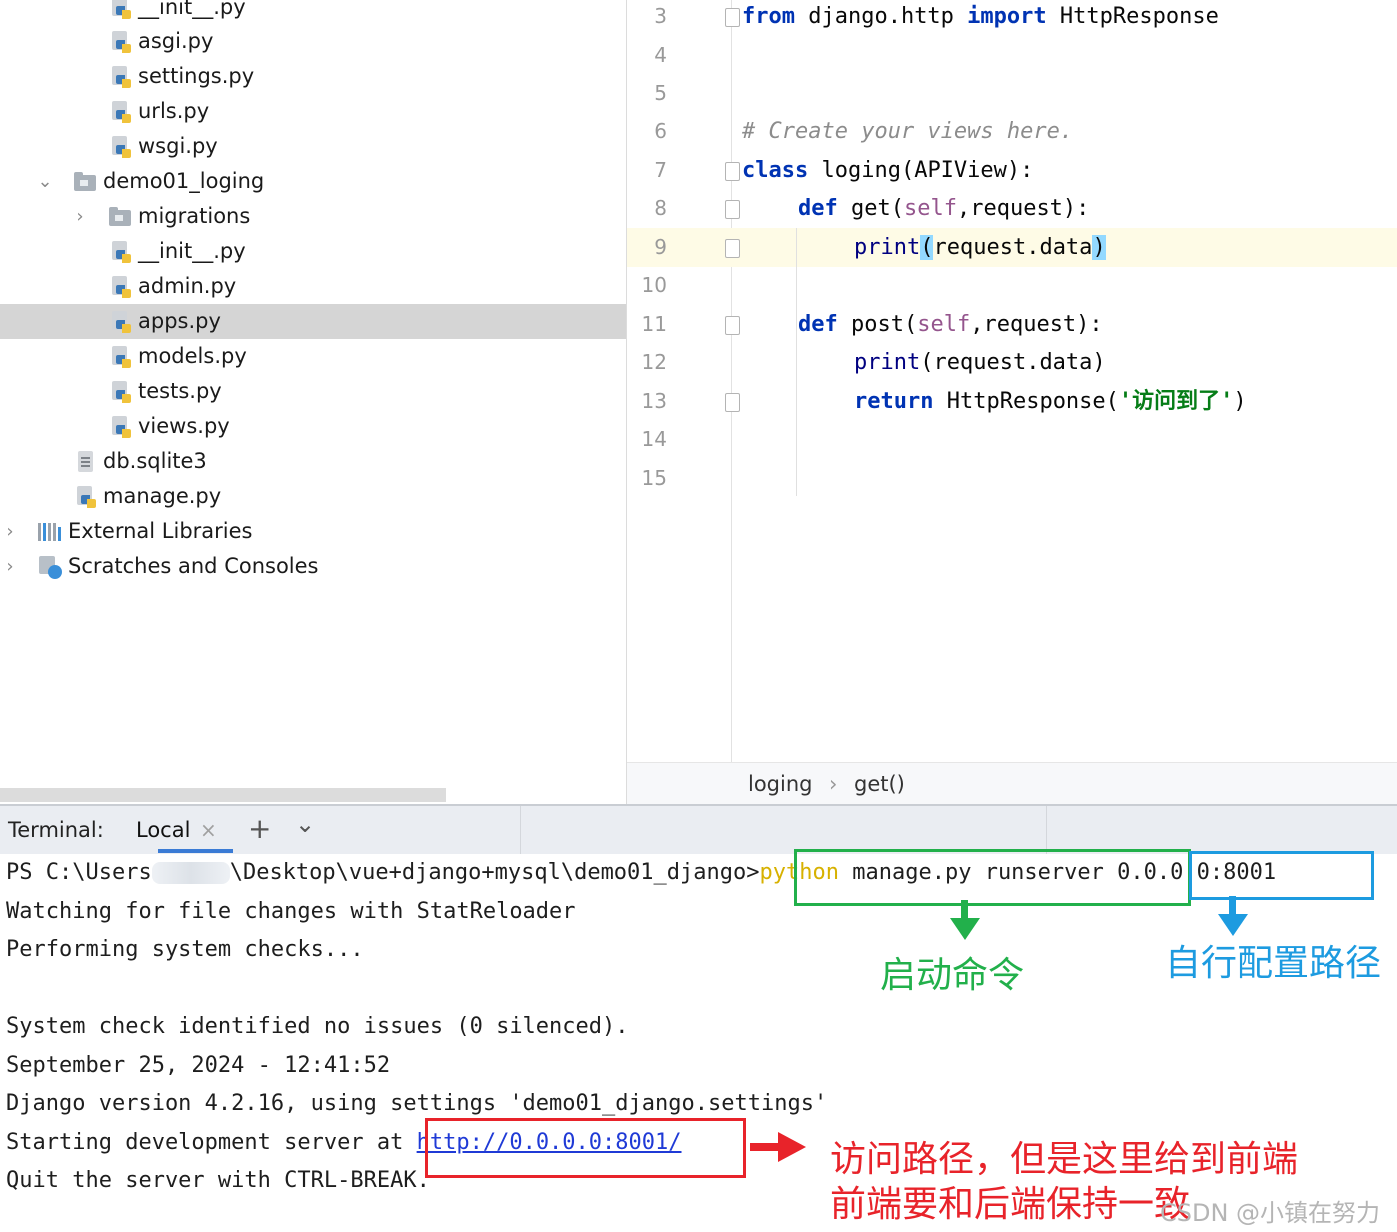 The width and height of the screenshot is (1397, 1232). I want to click on tree-item-label: models.py, so click(192, 356).